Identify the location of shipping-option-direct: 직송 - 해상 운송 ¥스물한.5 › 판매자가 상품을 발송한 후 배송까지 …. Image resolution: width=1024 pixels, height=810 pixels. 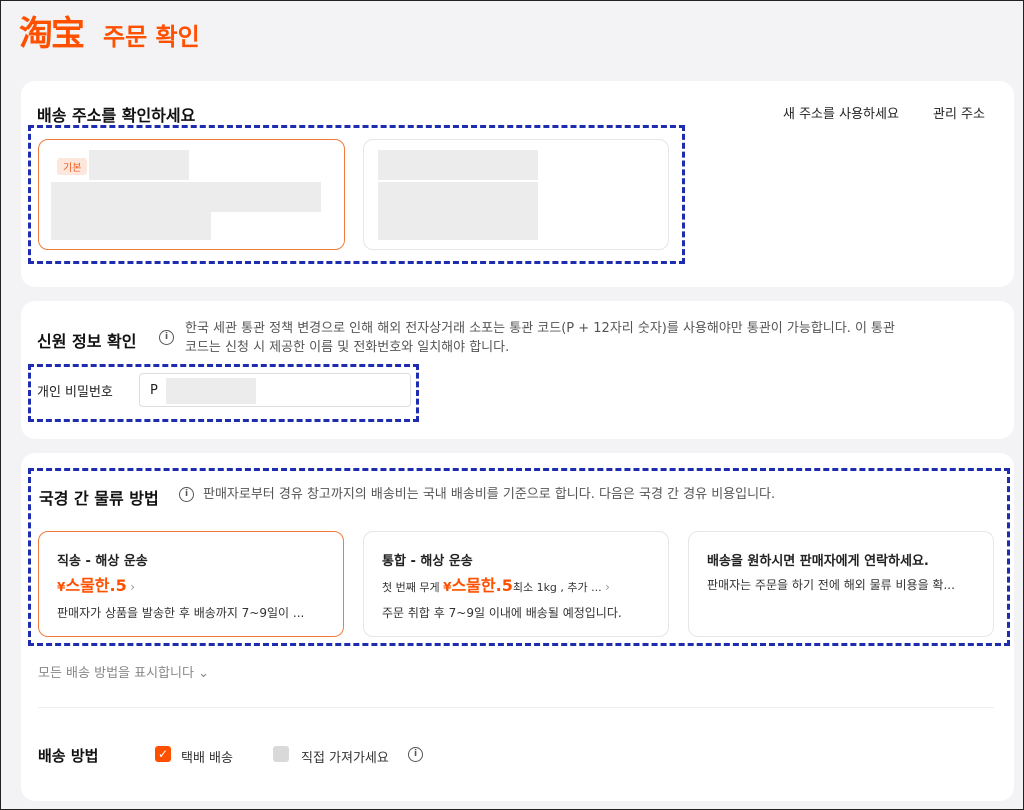
(191, 584).